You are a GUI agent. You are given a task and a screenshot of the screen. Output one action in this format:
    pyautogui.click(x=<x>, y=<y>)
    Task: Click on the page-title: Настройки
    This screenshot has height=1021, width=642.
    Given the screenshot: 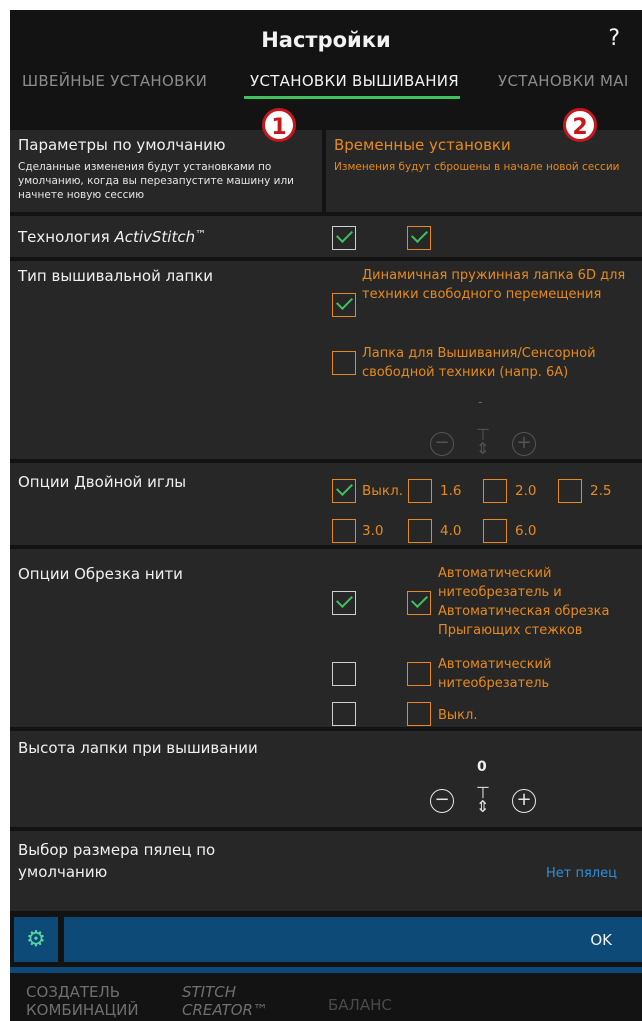 What is the action you would take?
    pyautogui.click(x=326, y=40)
    